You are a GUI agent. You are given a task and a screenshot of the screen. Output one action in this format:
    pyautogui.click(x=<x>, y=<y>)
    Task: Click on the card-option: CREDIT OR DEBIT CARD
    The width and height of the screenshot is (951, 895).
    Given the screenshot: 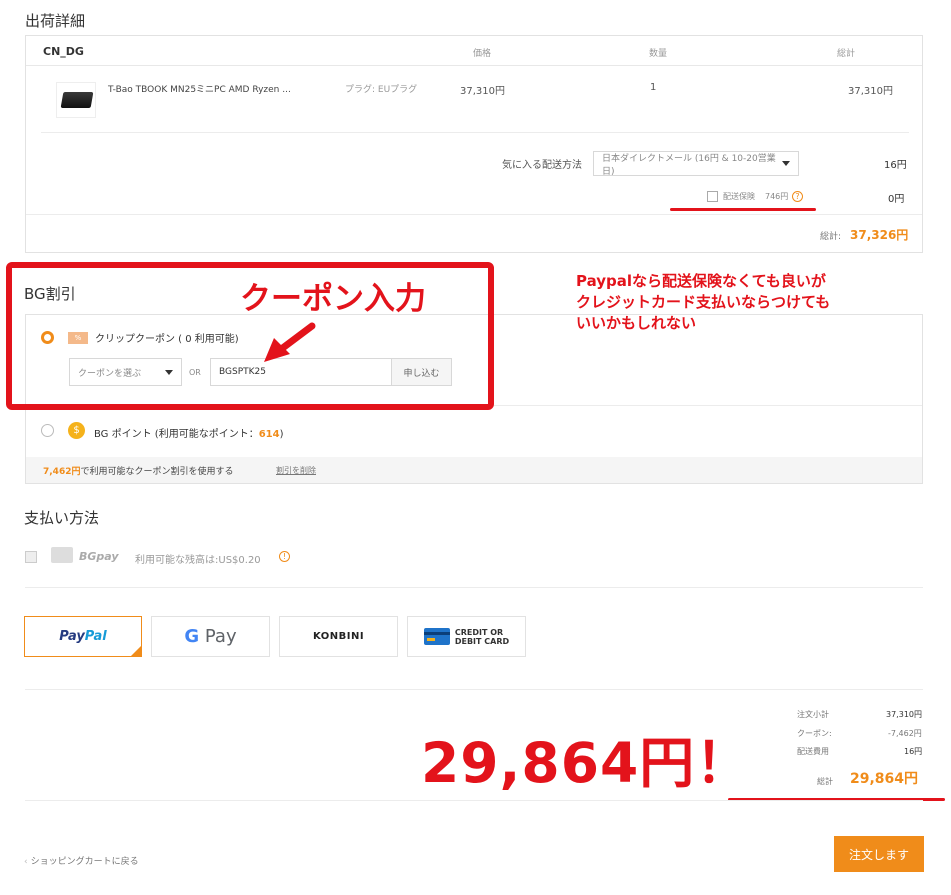 What is the action you would take?
    pyautogui.click(x=466, y=636)
    